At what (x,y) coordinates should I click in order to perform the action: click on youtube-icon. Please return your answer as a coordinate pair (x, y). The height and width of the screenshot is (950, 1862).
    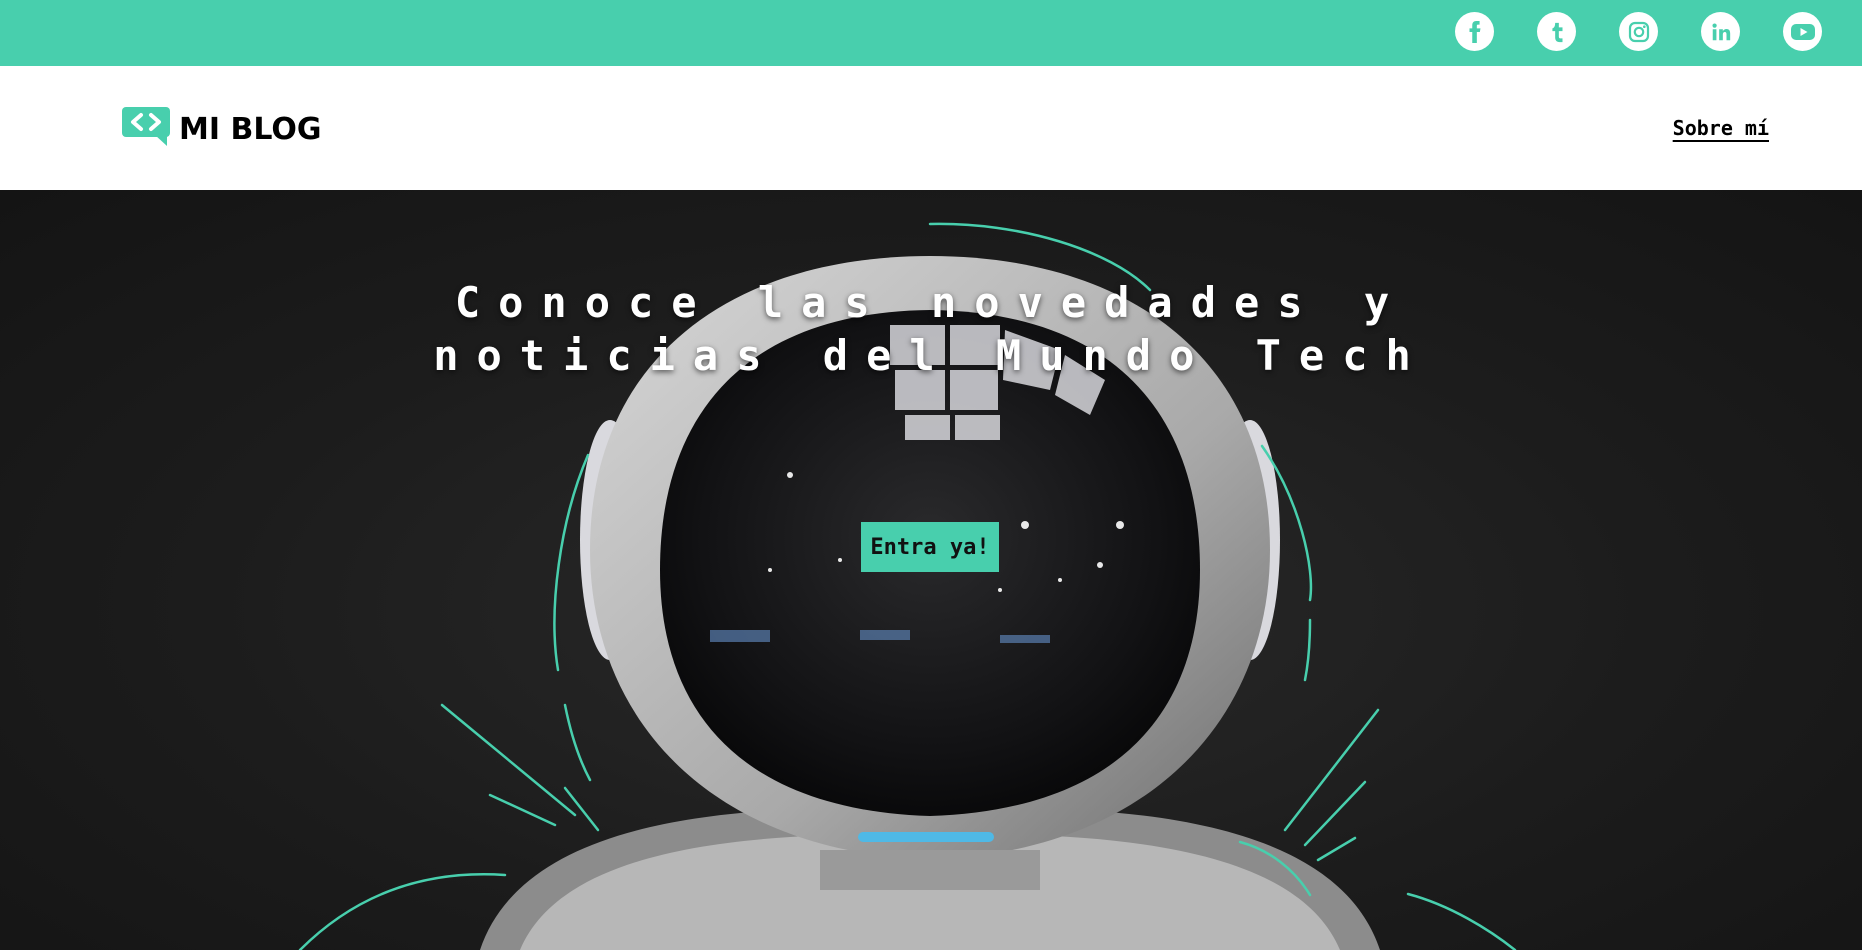
    Looking at the image, I should click on (1803, 32).